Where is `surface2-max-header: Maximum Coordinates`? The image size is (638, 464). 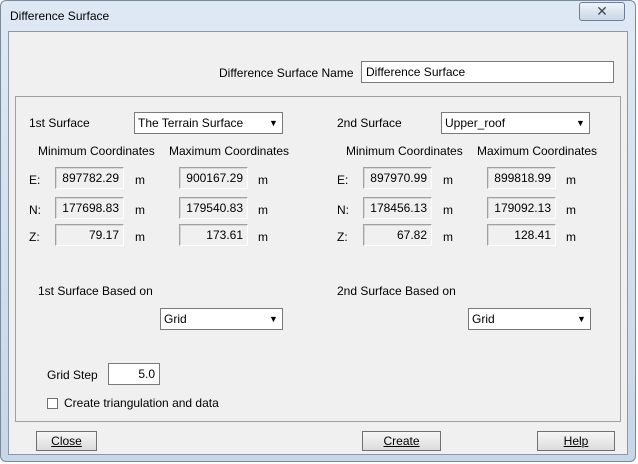 surface2-max-header: Maximum Coordinates is located at coordinates (537, 151).